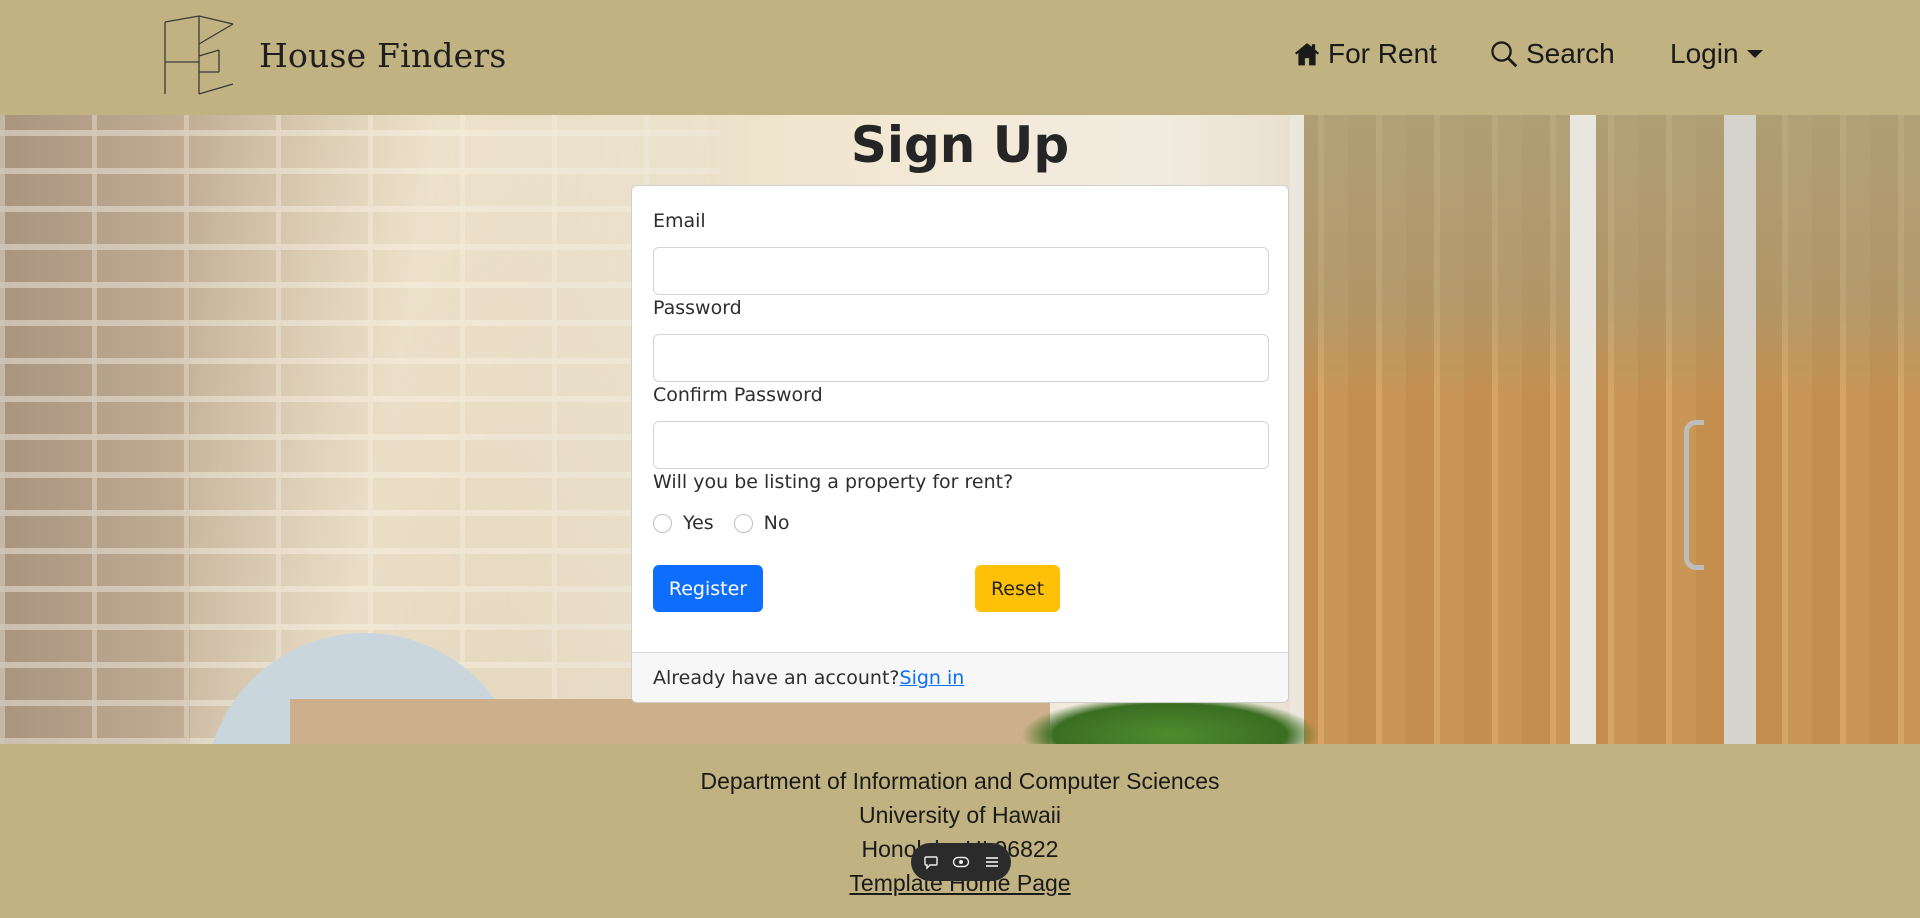  Describe the element at coordinates (960, 815) in the screenshot. I see `footer-university: University of Hawaii` at that location.